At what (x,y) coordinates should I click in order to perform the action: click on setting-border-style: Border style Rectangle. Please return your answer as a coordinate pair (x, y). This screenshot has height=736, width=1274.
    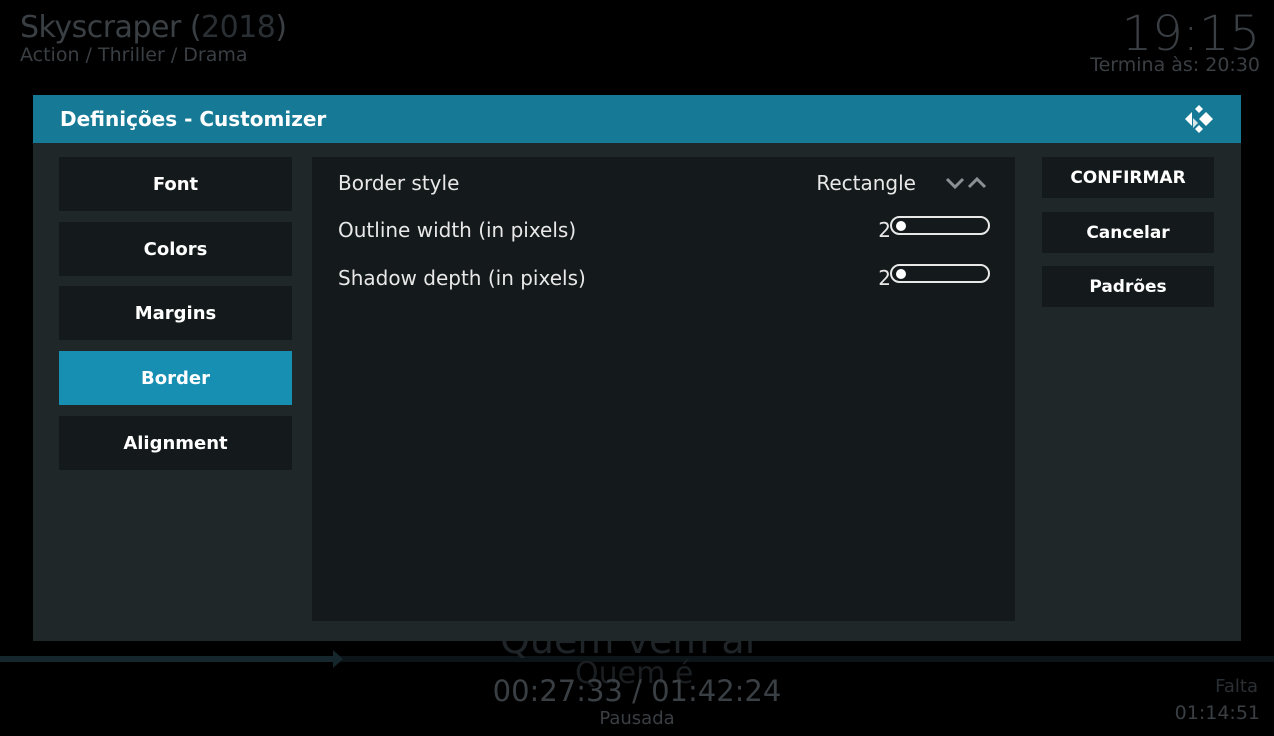
    Looking at the image, I should click on (663, 182).